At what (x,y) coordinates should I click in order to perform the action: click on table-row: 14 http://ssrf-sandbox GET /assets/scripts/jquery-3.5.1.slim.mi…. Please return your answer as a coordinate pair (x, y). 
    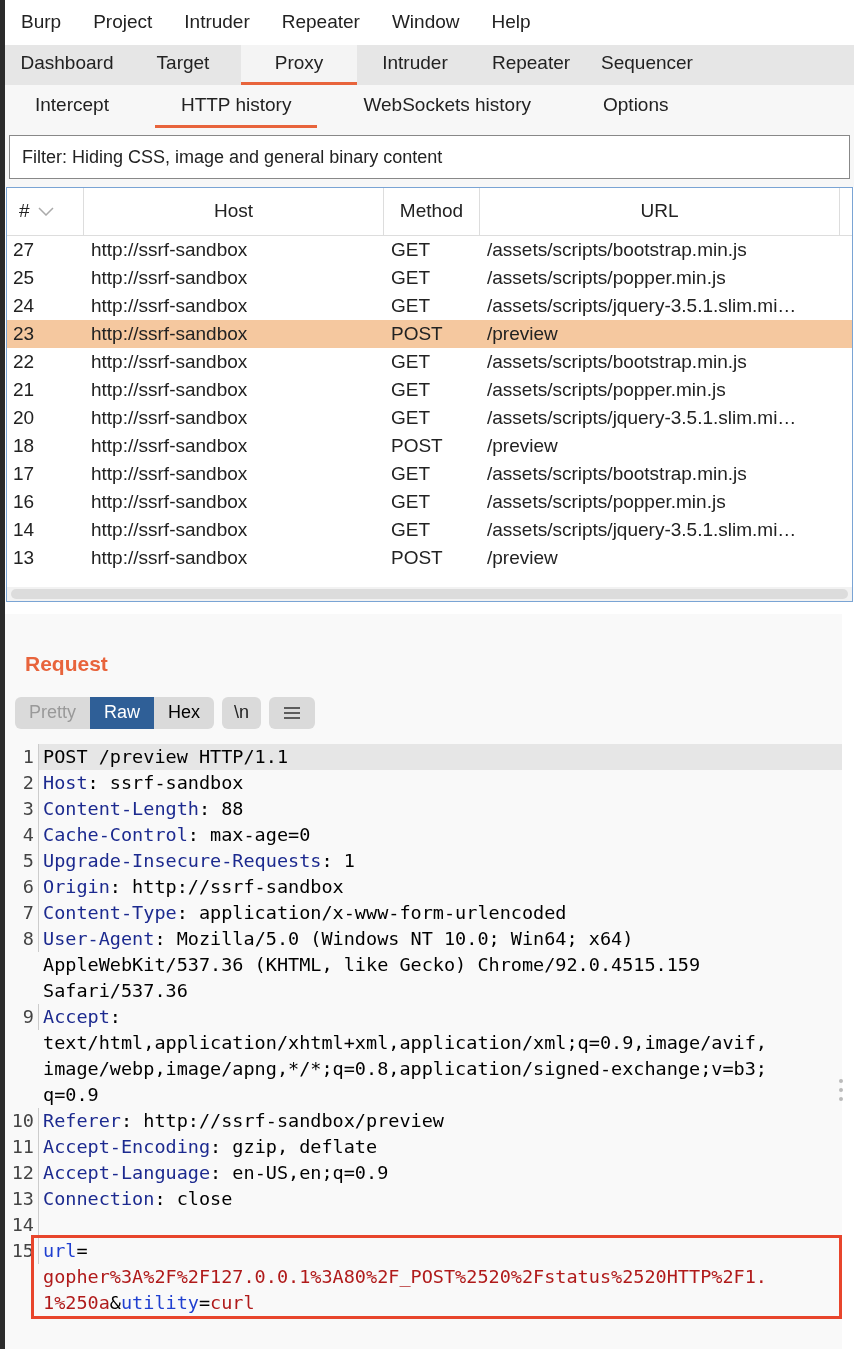
    Looking at the image, I should click on (429, 530).